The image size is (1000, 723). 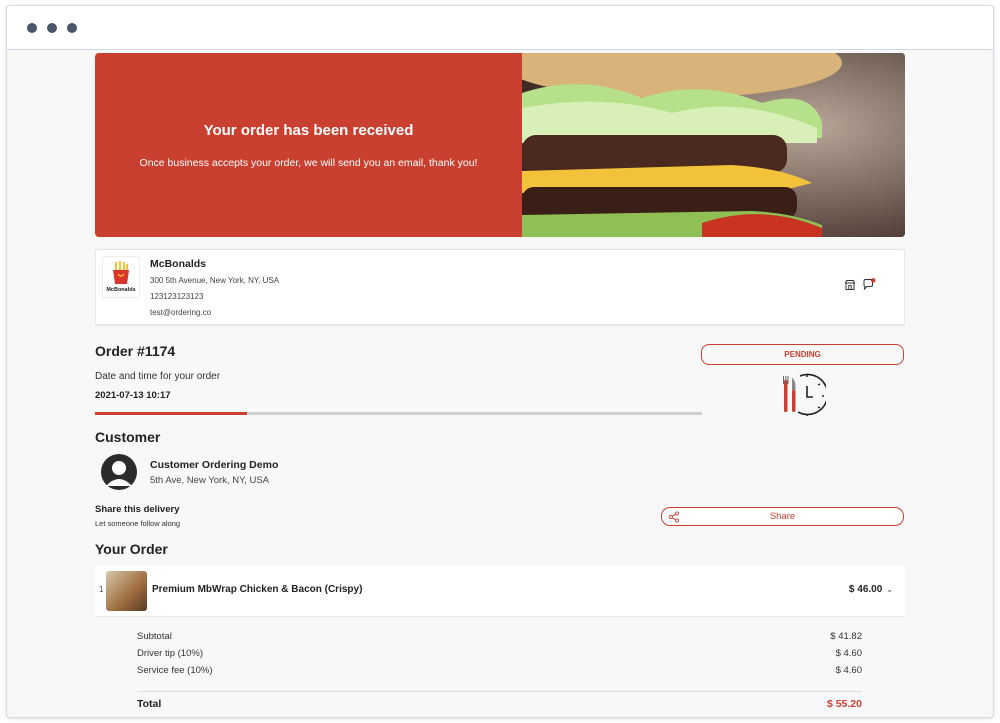 What do you see at coordinates (181, 312) in the screenshot?
I see `business-email: test@ordering.co` at bounding box center [181, 312].